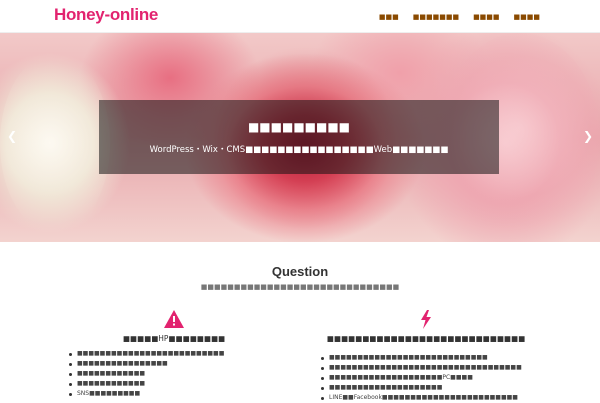  I want to click on nav-item-1: ■■■, so click(389, 17).